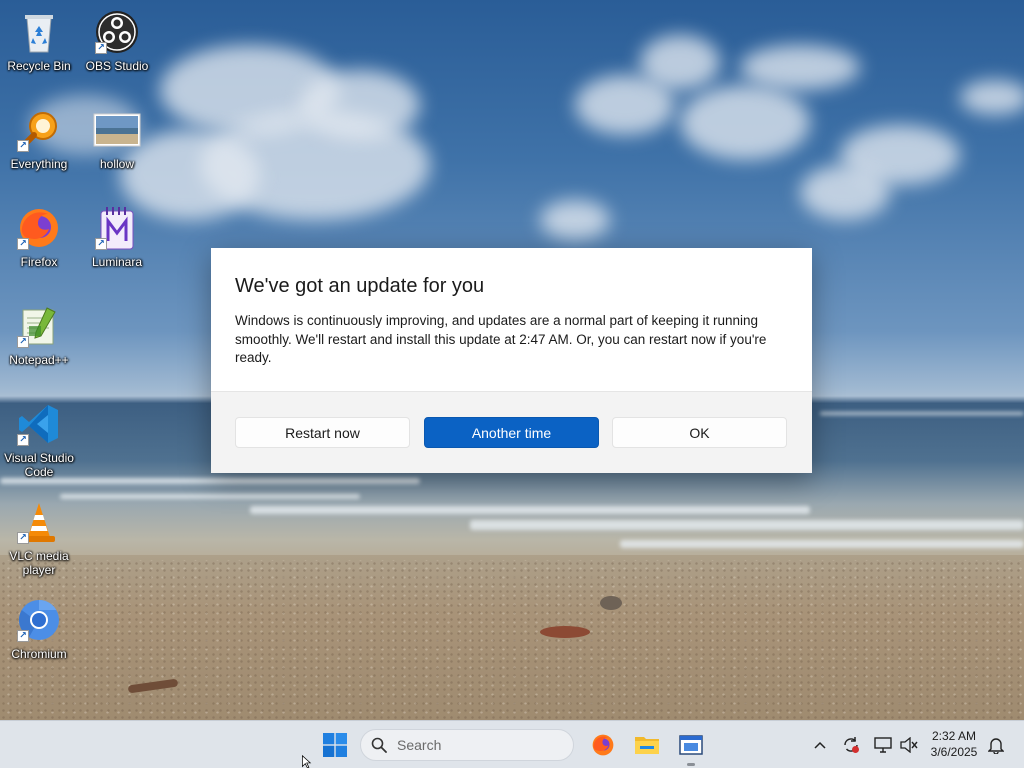 The image size is (1024, 768). I want to click on desktop-icon-vlc: ↗ VLC media player, so click(40, 537).